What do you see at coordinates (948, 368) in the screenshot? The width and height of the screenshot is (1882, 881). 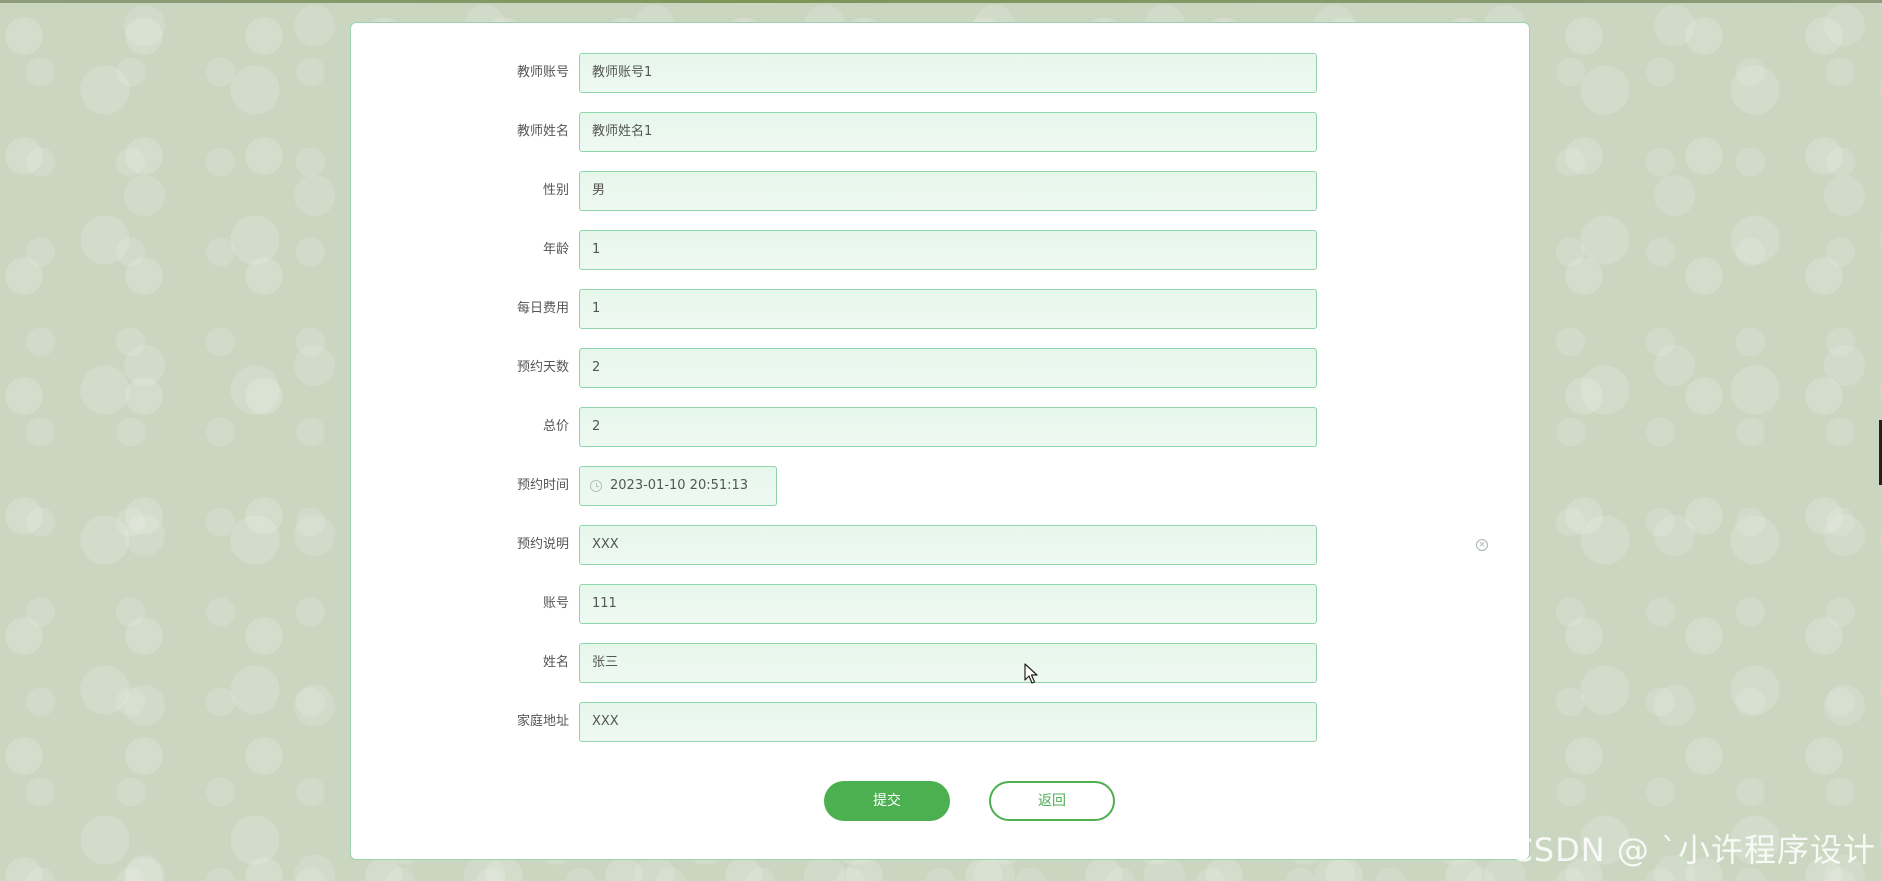 I see `input-booking-days: 2` at bounding box center [948, 368].